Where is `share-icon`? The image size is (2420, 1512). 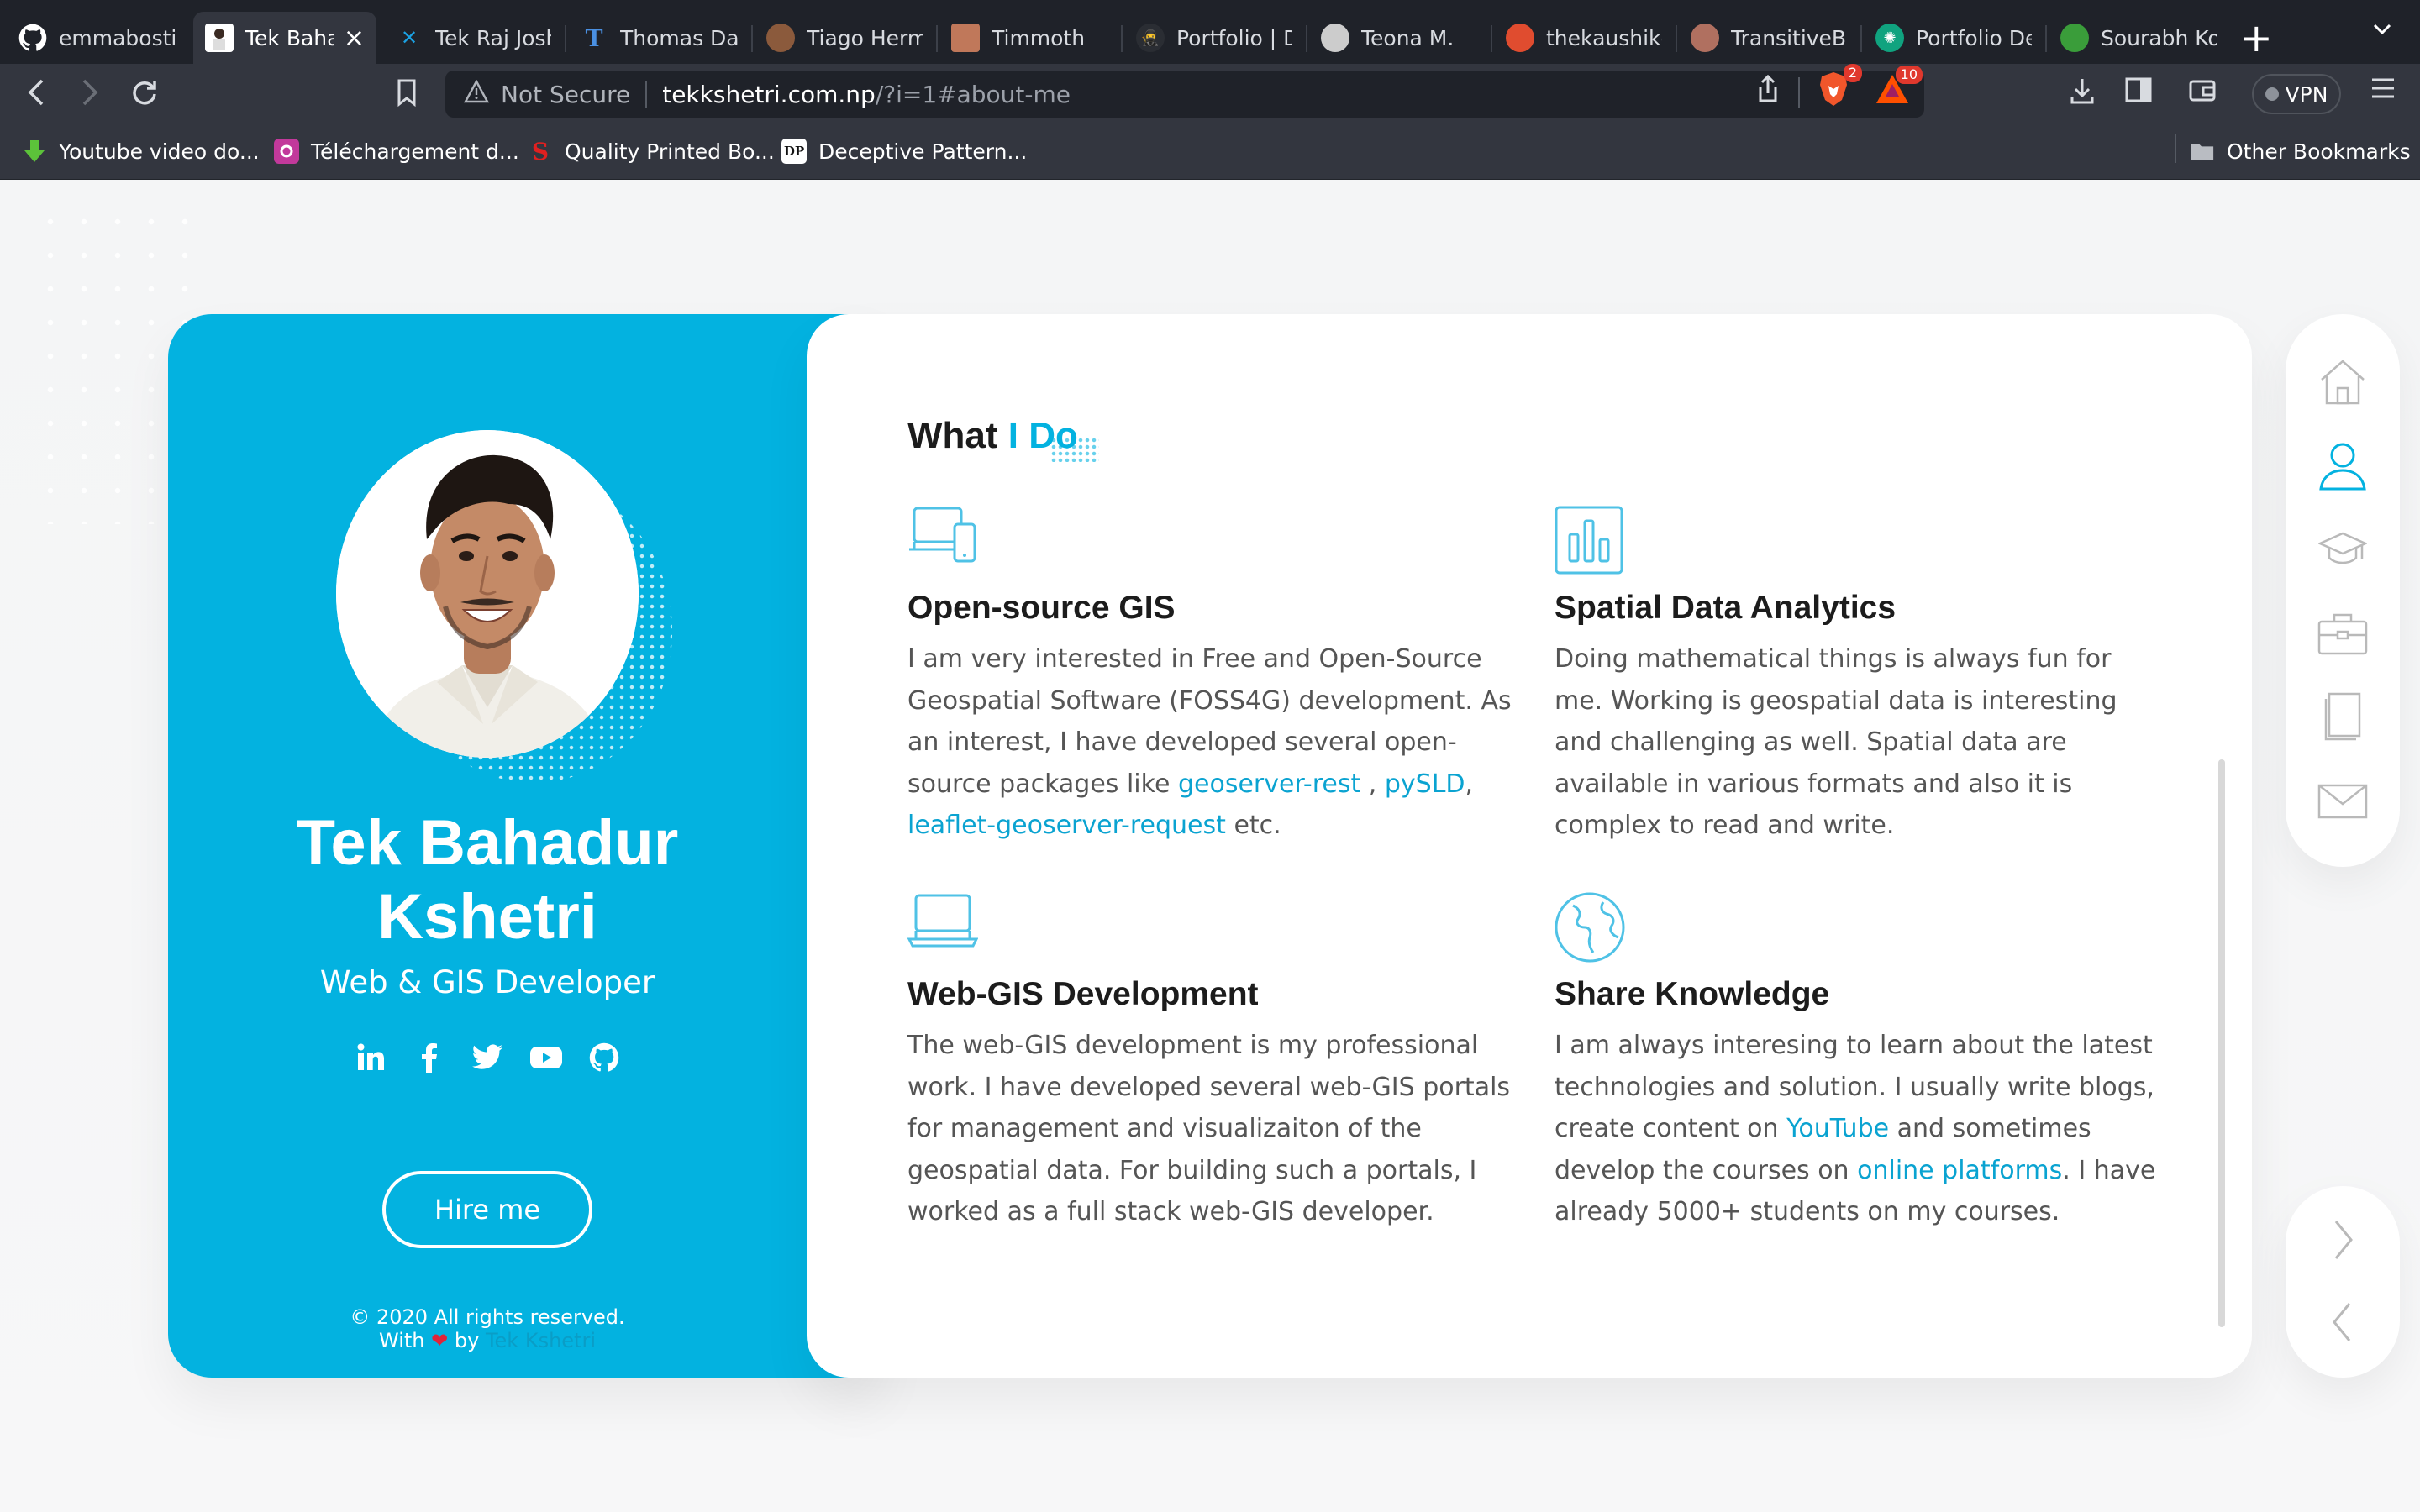 share-icon is located at coordinates (1768, 92).